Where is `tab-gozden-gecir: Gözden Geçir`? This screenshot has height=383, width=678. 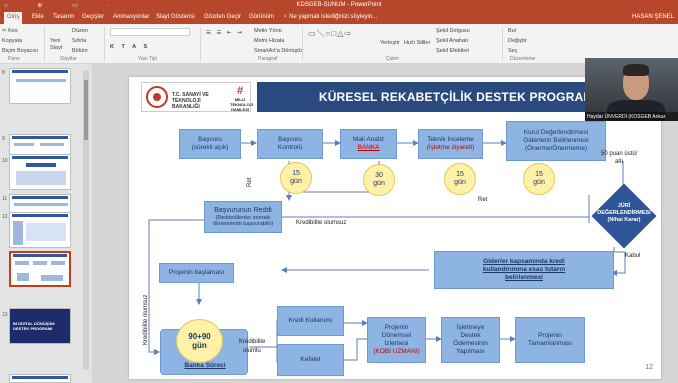
tab-gozden-gecir: Gözden Geçir is located at coordinates (222, 17).